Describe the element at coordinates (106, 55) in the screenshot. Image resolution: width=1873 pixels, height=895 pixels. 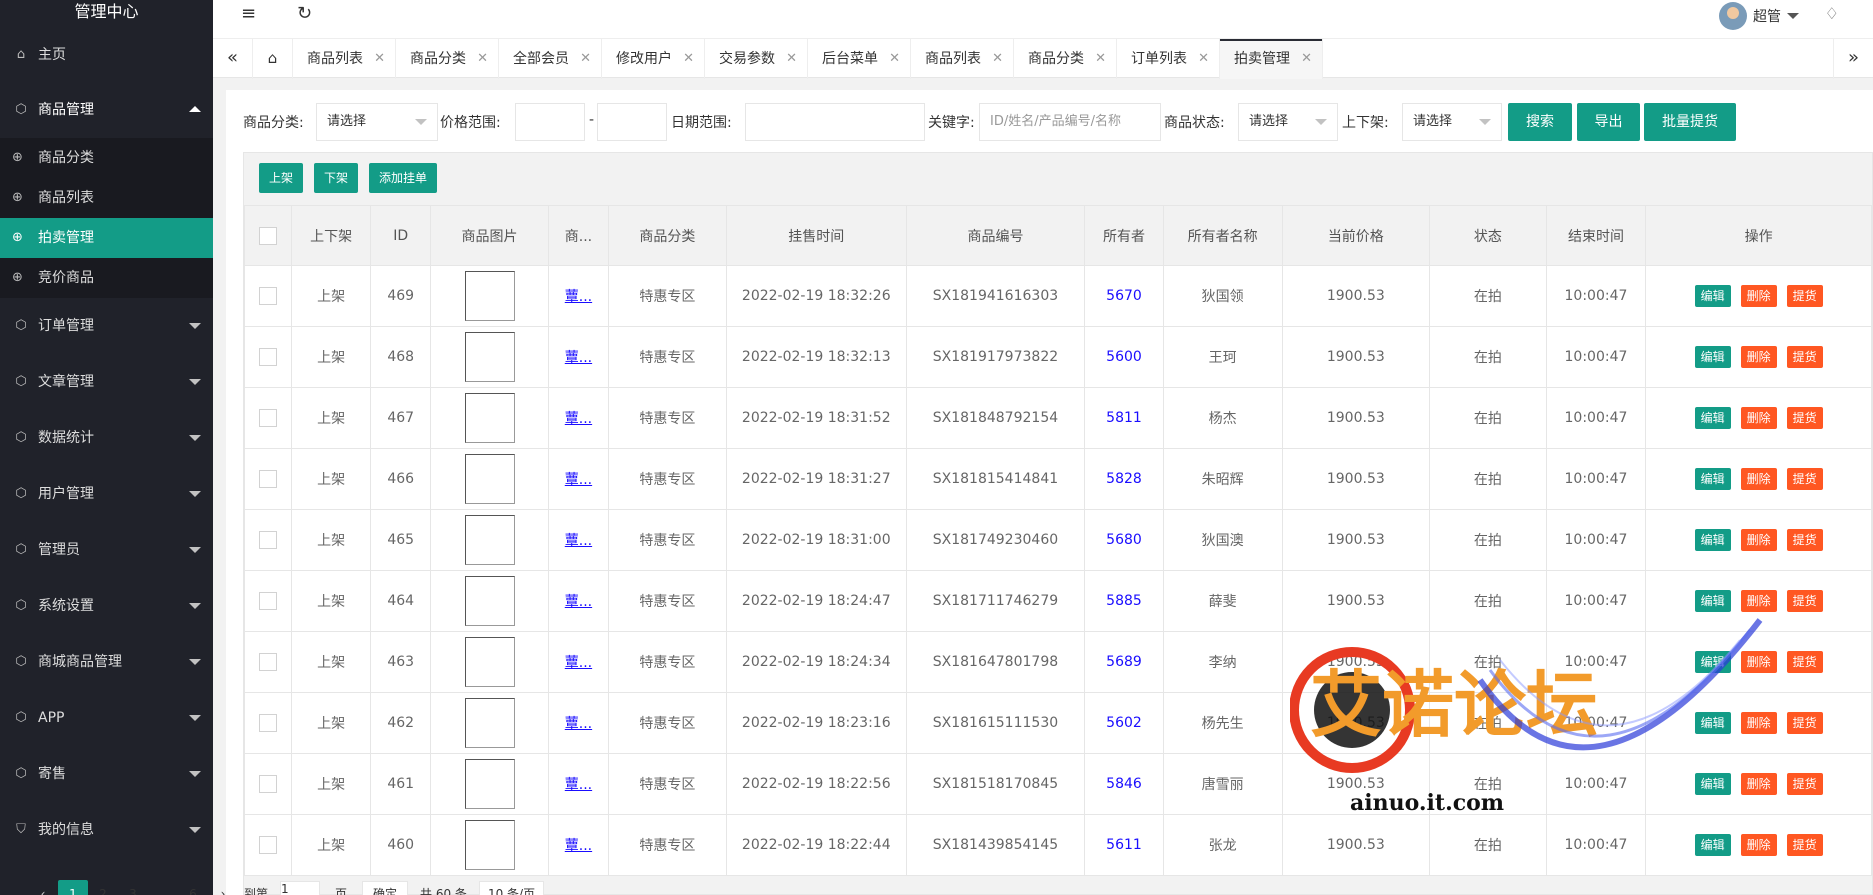
I see `sidebar-item: ⌂ 主页` at that location.